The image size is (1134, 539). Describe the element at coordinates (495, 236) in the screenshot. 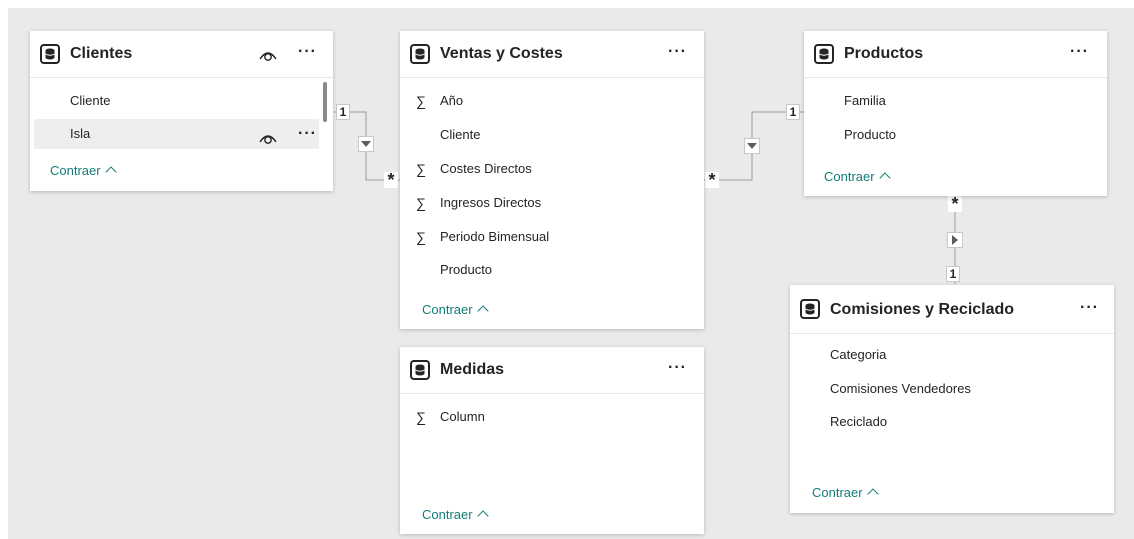

I see `field-name: Periodo Bimensual` at that location.